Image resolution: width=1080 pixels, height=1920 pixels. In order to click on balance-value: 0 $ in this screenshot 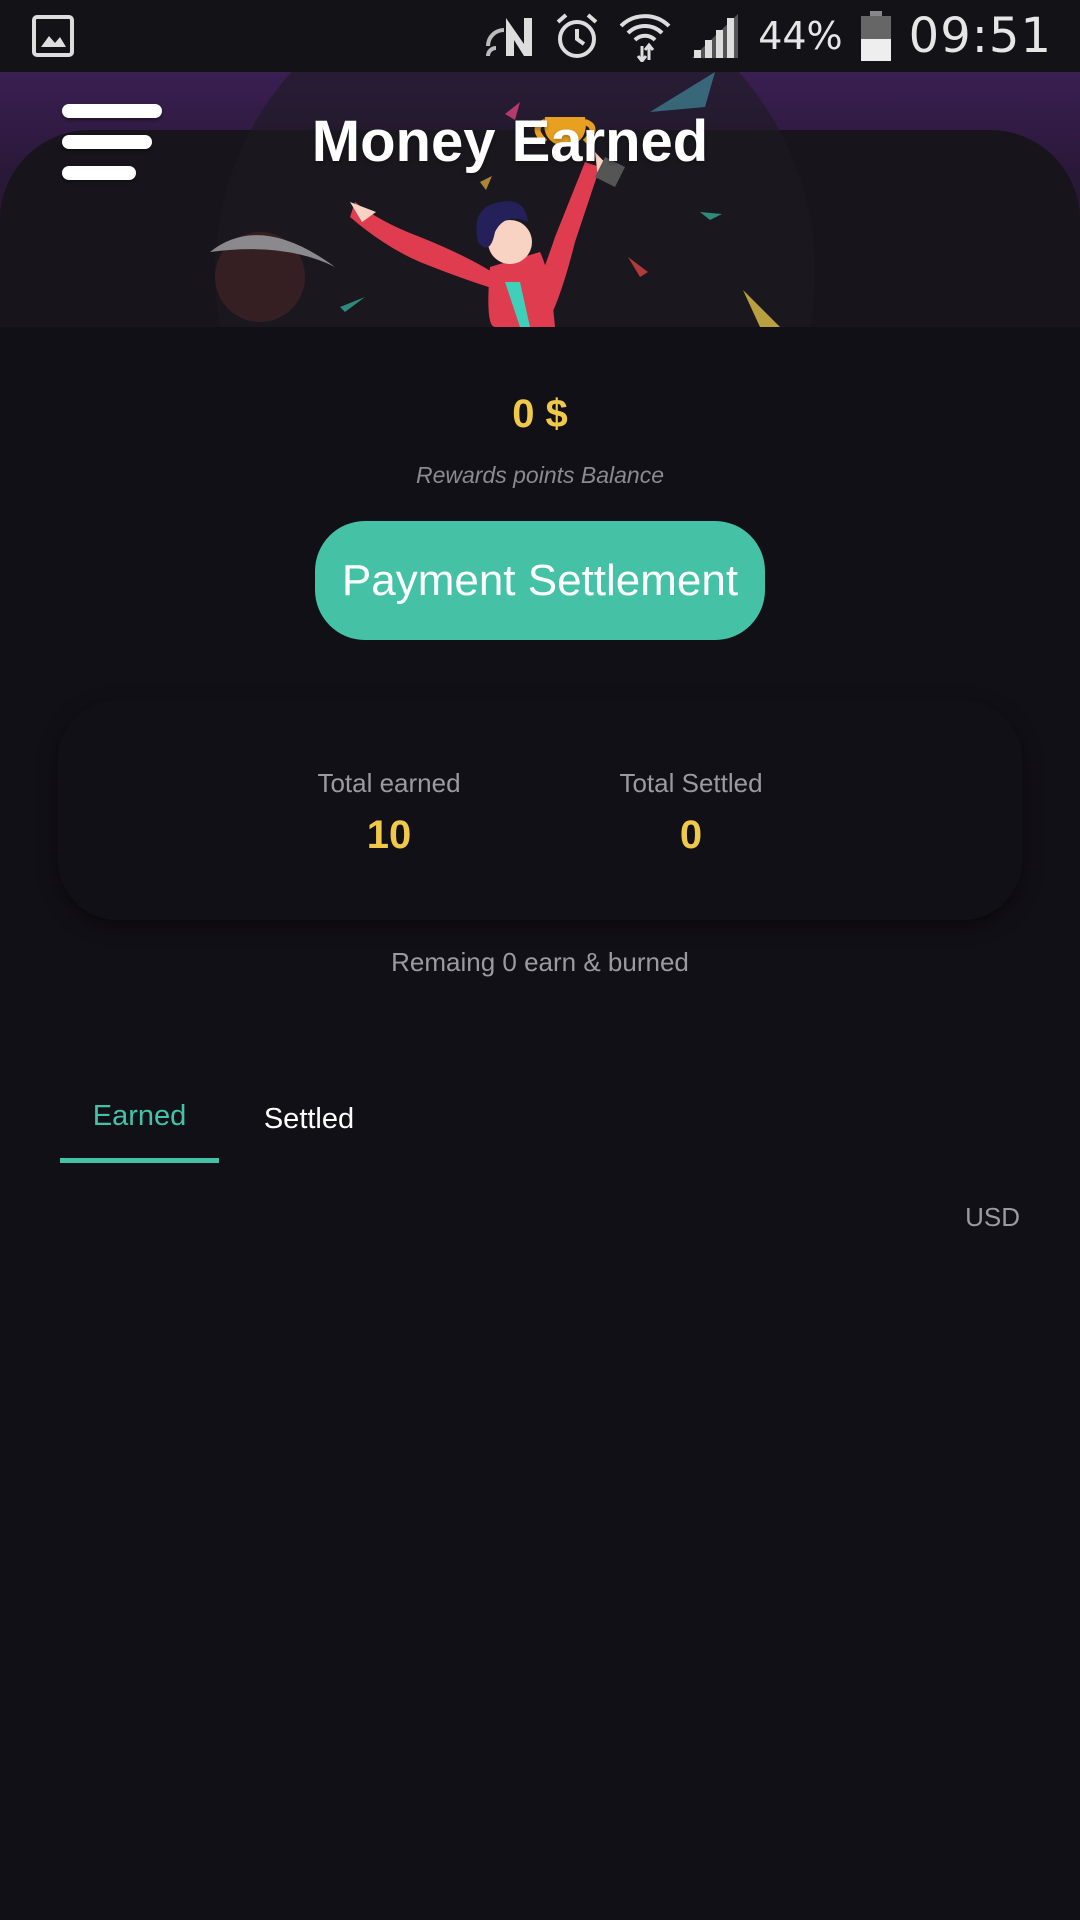, I will do `click(540, 414)`.